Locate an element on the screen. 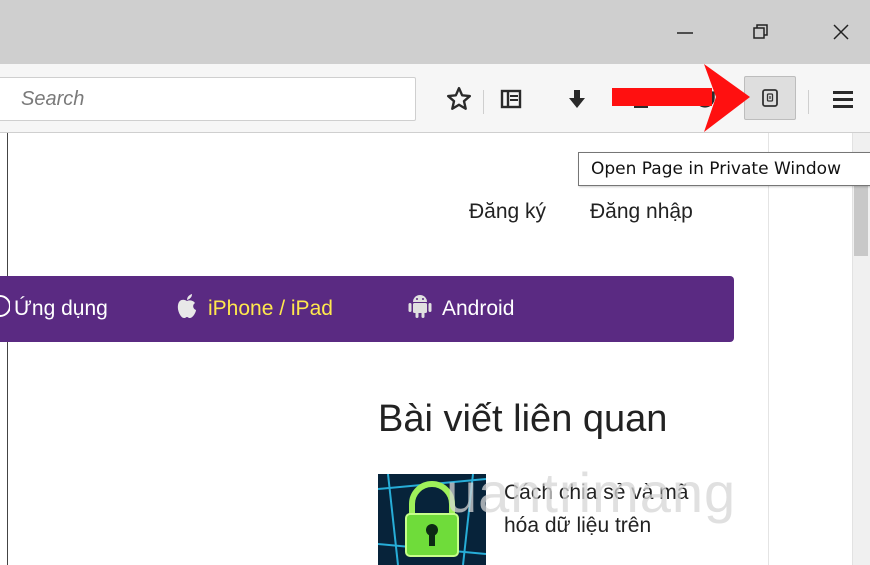  minimize-button is located at coordinates (685, 32).